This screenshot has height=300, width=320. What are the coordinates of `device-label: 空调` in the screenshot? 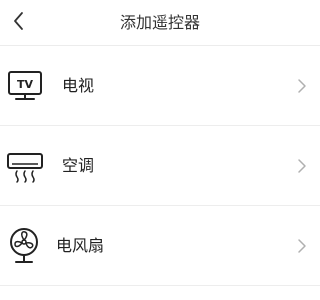 It's located at (78, 165).